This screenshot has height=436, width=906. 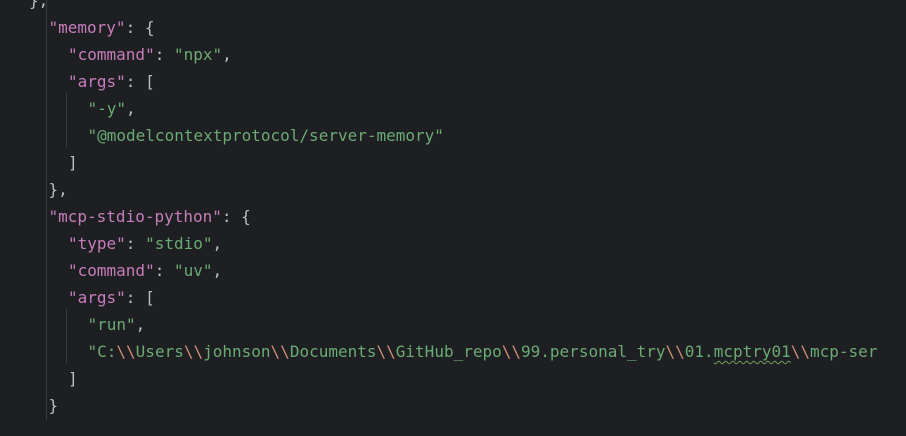 I want to click on indent-guide-python-args, so click(x=66, y=336).